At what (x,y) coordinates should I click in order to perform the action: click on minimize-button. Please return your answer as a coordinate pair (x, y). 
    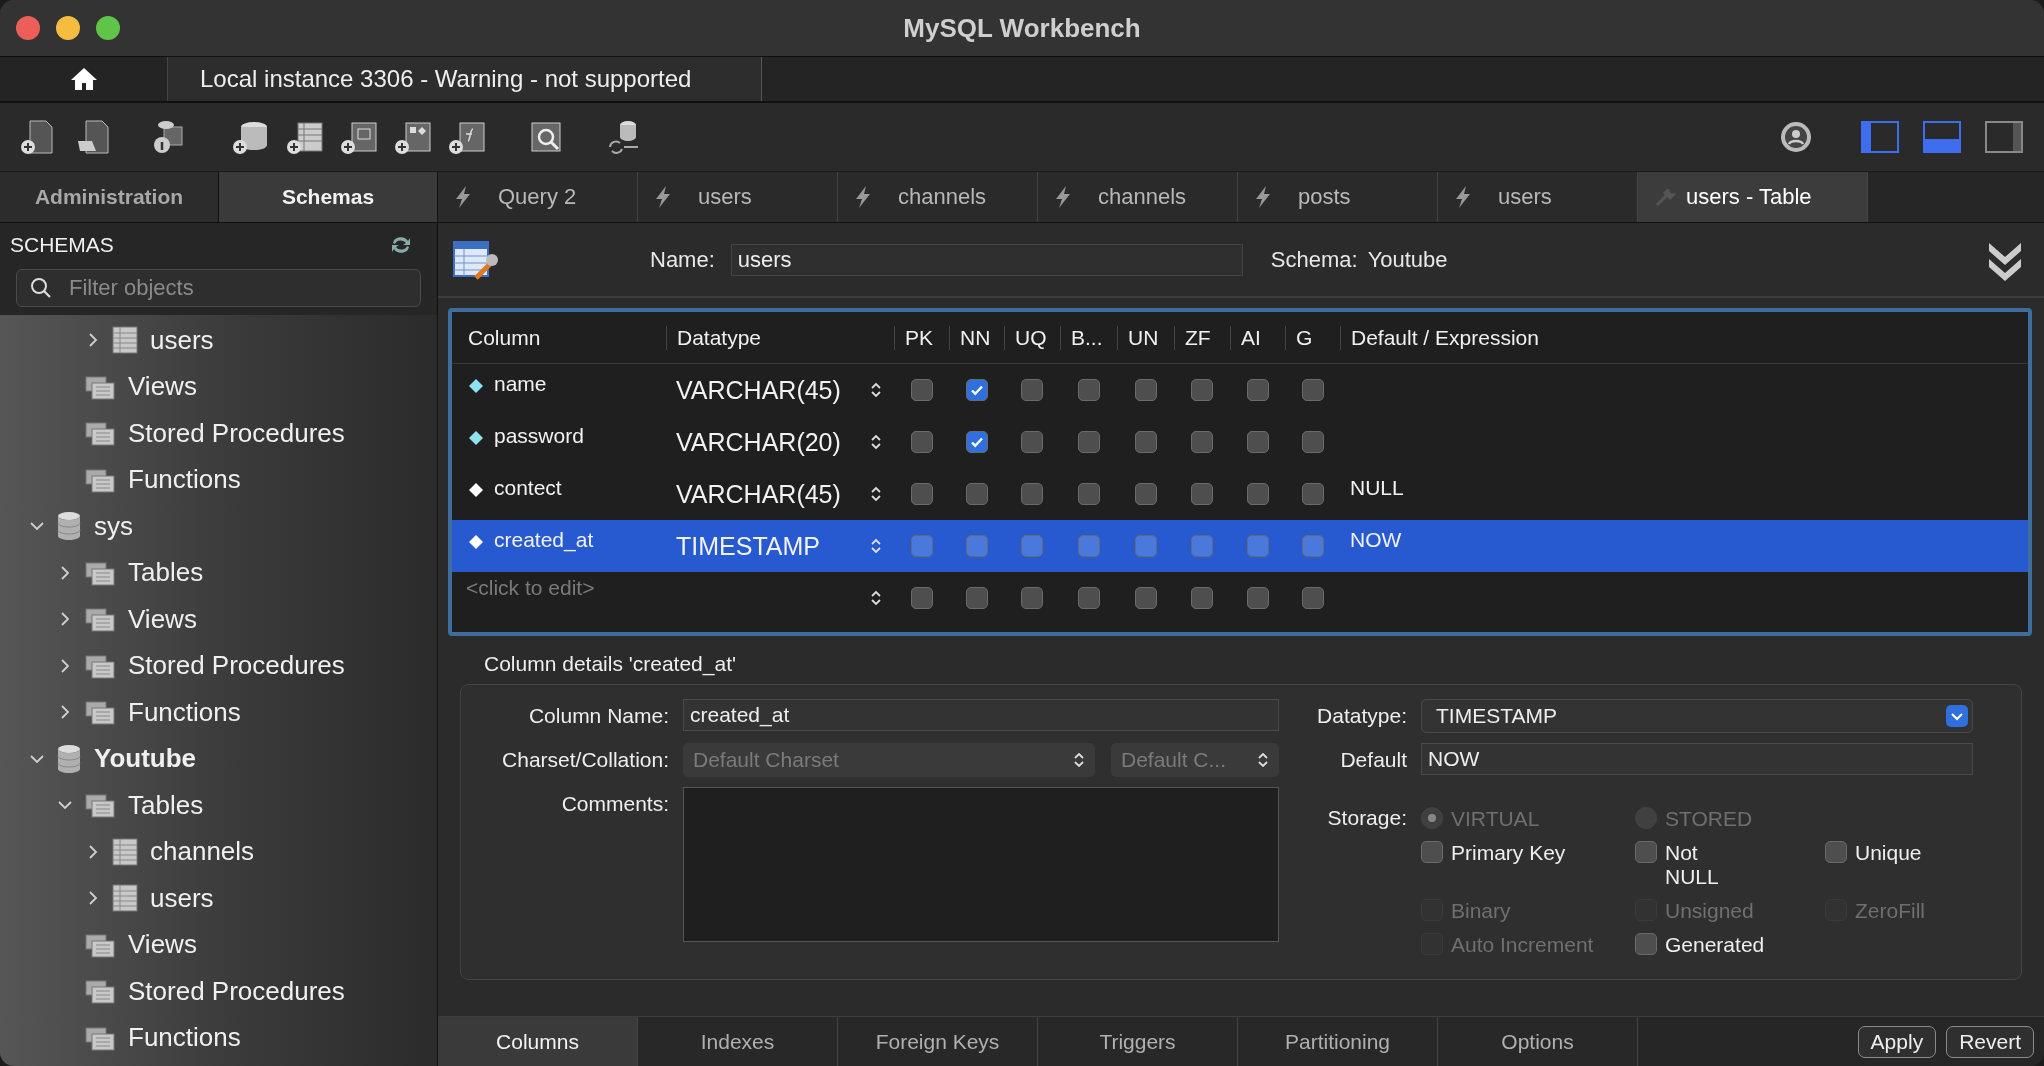
    Looking at the image, I should click on (68, 28).